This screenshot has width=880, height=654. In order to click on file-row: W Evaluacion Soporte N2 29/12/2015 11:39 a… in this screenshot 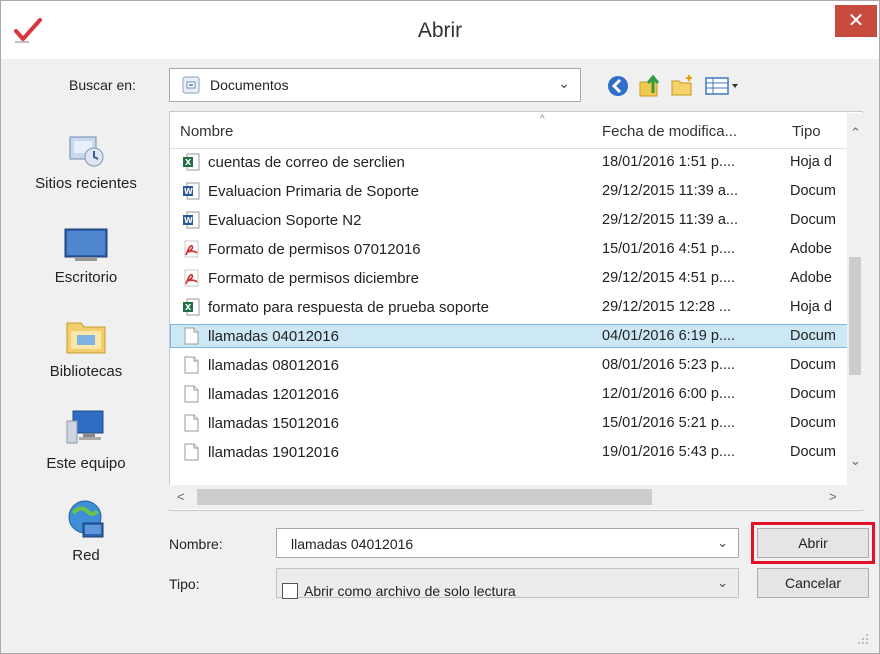, I will do `click(516, 220)`.